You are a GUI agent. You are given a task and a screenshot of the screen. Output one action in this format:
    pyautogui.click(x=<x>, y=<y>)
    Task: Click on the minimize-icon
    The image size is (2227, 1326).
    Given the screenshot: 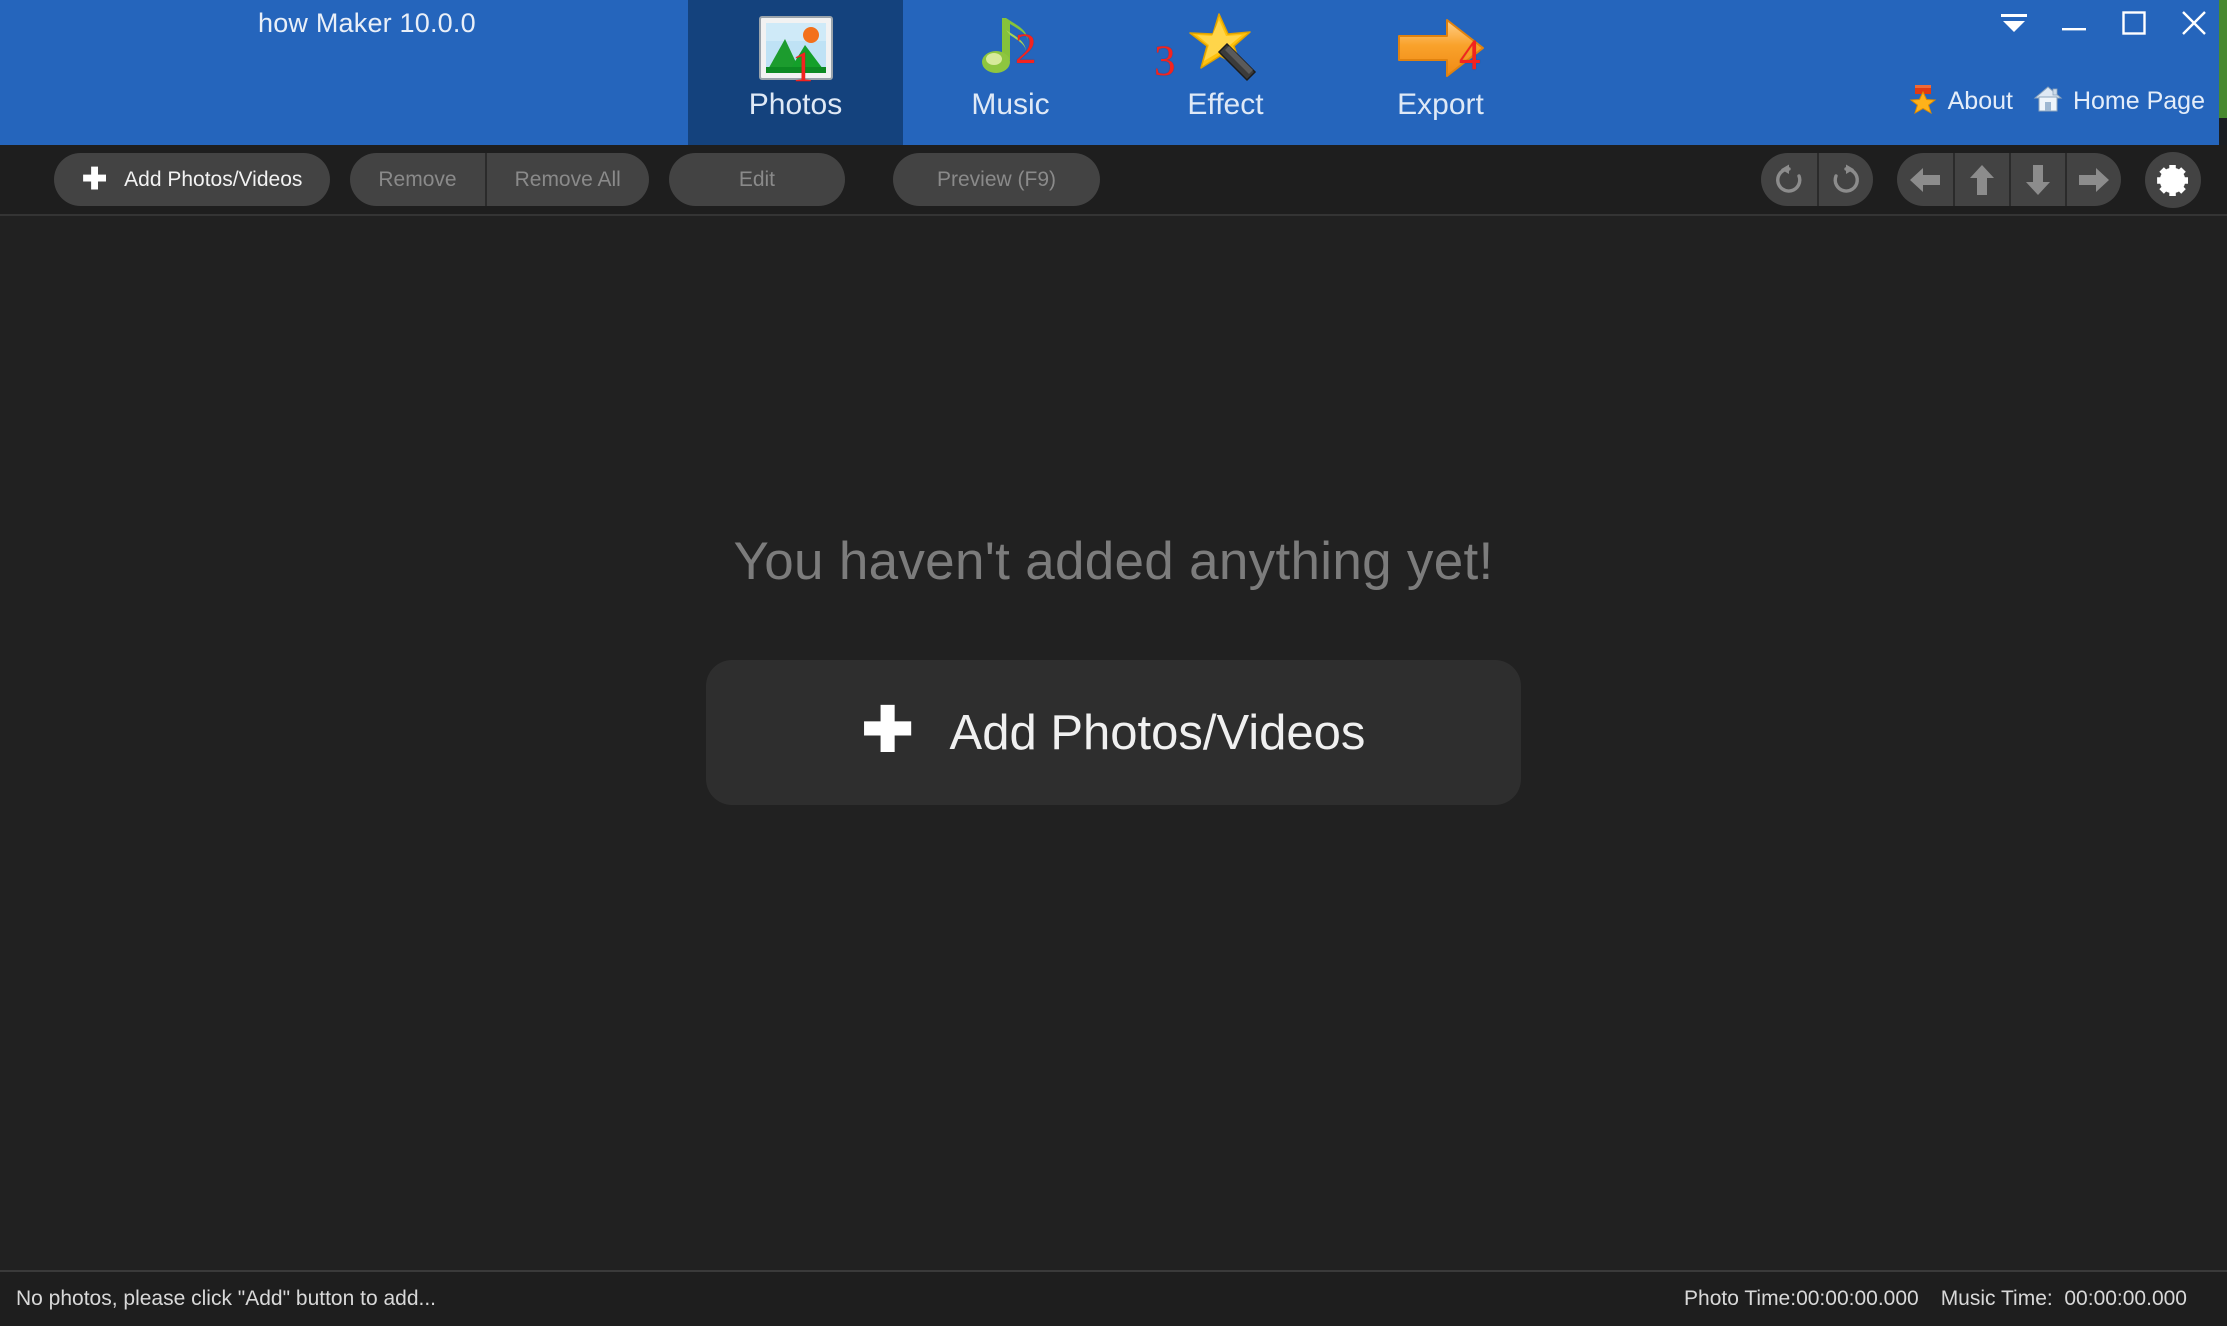 What is the action you would take?
    pyautogui.click(x=2074, y=23)
    